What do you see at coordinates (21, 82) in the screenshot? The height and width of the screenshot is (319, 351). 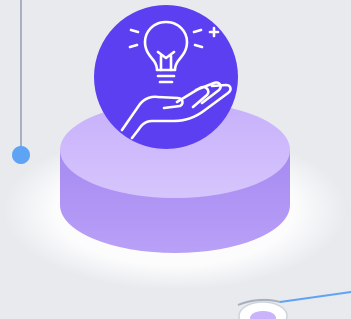 I see `connector-left` at bounding box center [21, 82].